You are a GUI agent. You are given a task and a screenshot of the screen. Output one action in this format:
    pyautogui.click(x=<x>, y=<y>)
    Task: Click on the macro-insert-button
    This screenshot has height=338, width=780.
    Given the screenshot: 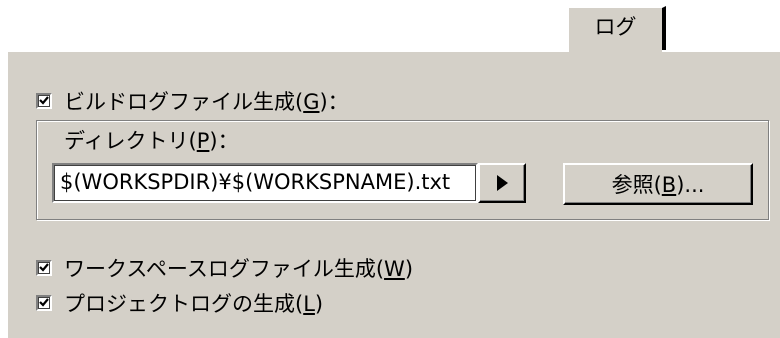 What is the action you would take?
    pyautogui.click(x=502, y=183)
    